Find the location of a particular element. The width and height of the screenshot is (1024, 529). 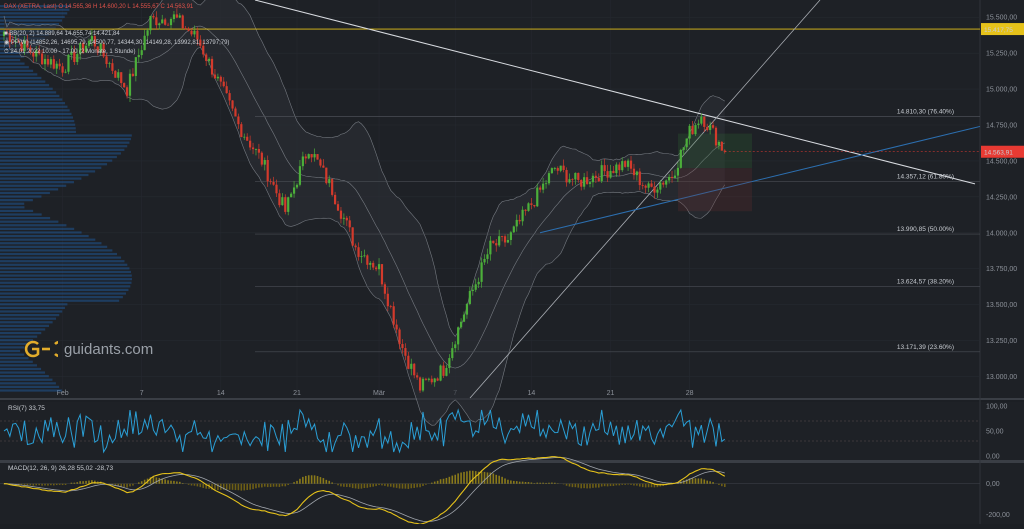

rsi-tick-label: 100,00 is located at coordinates (997, 407).